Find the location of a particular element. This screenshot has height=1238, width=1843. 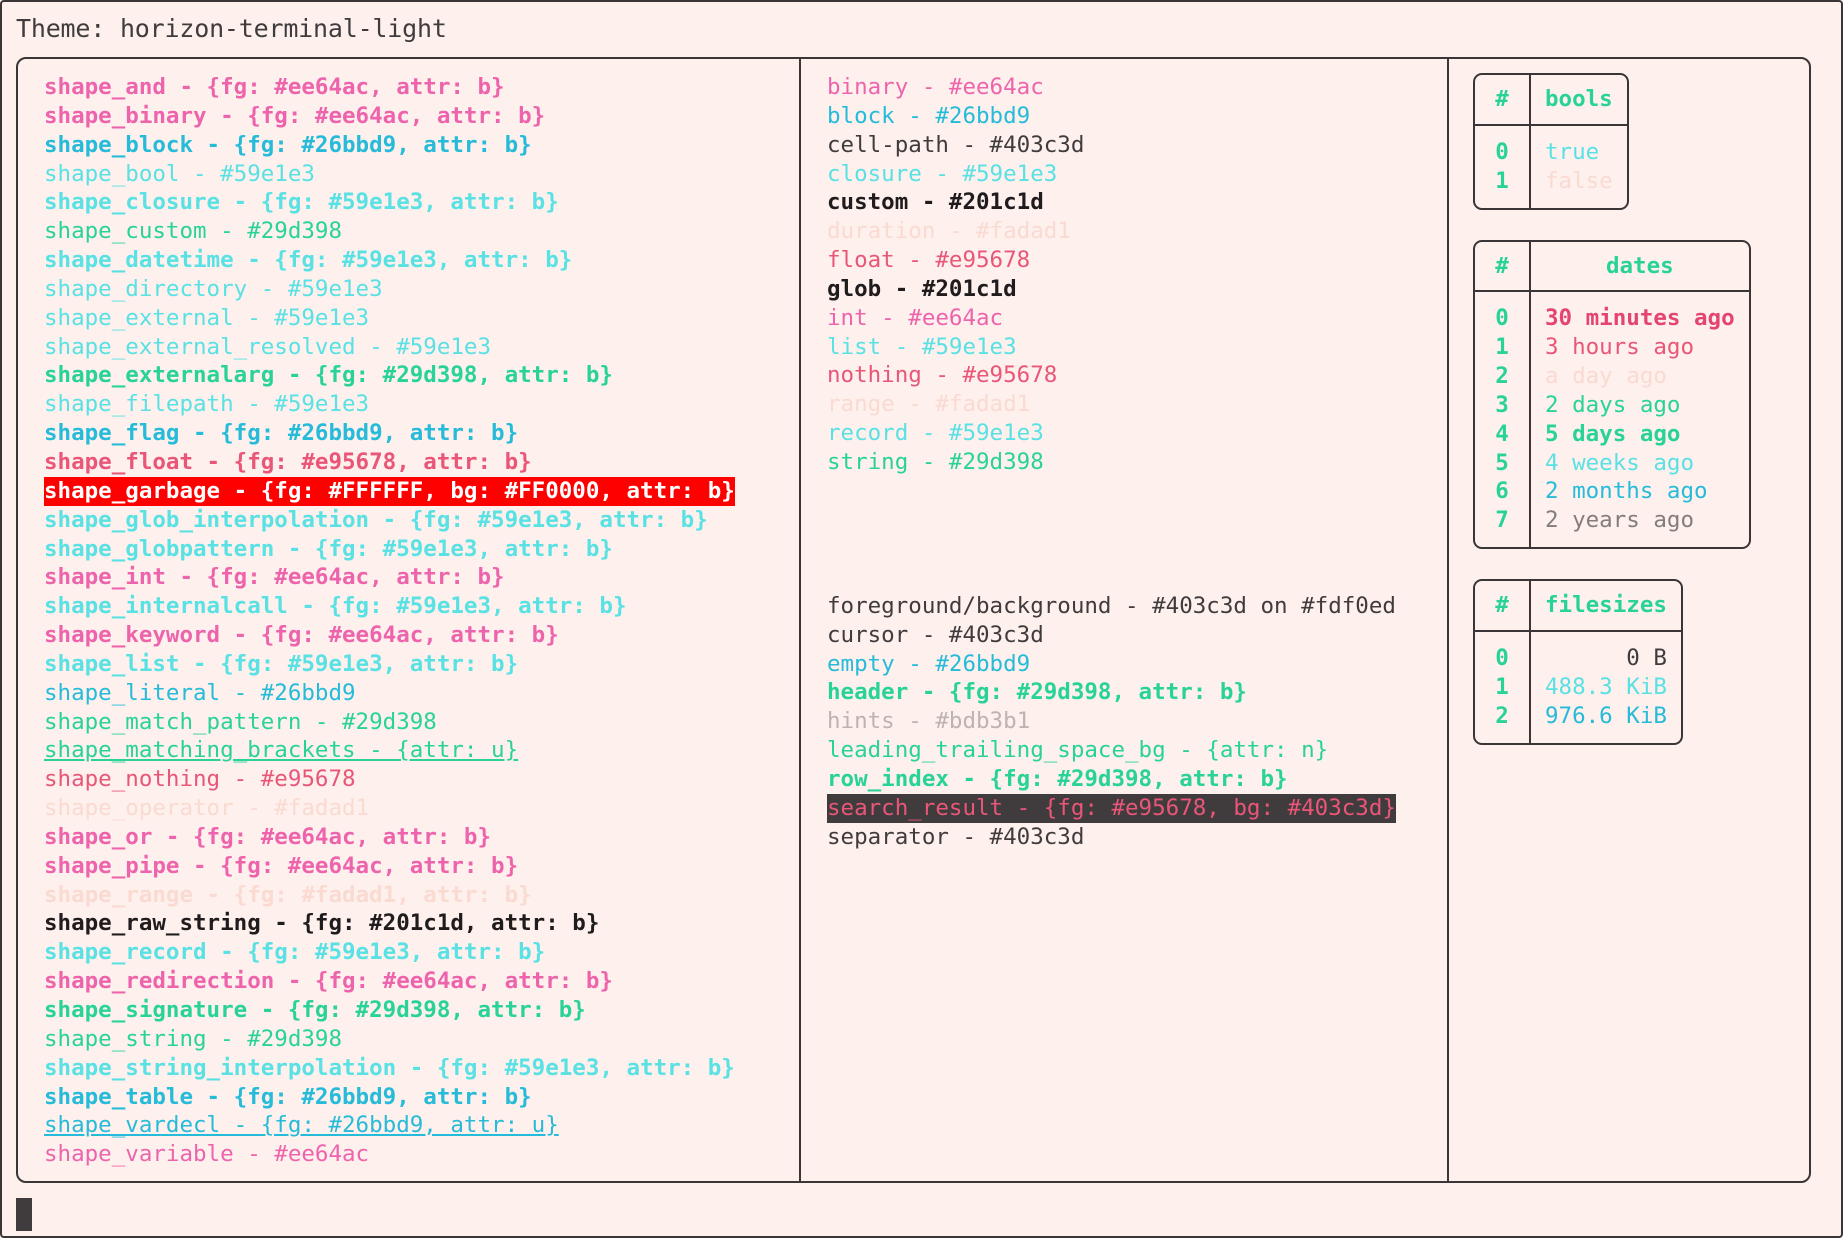

cell-dates: 2 days ago is located at coordinates (1613, 404).